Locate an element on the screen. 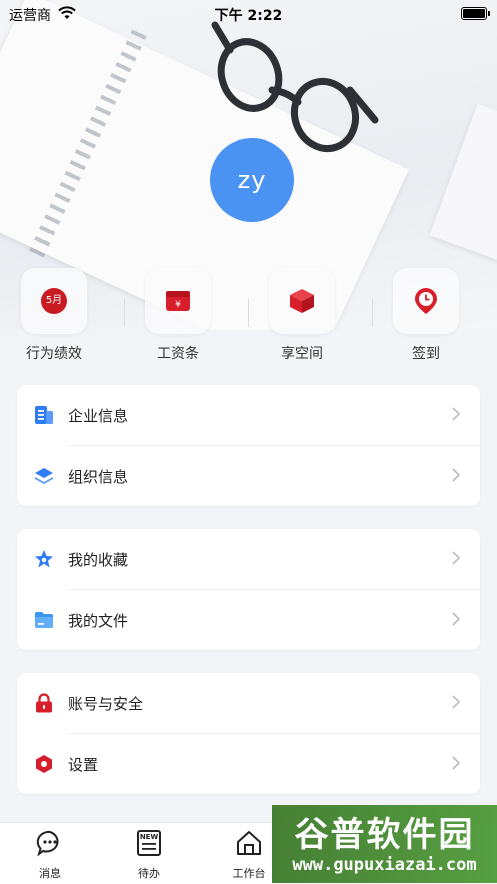 The height and width of the screenshot is (884, 497). menu-item-favorites: 我的收藏 is located at coordinates (248, 559).